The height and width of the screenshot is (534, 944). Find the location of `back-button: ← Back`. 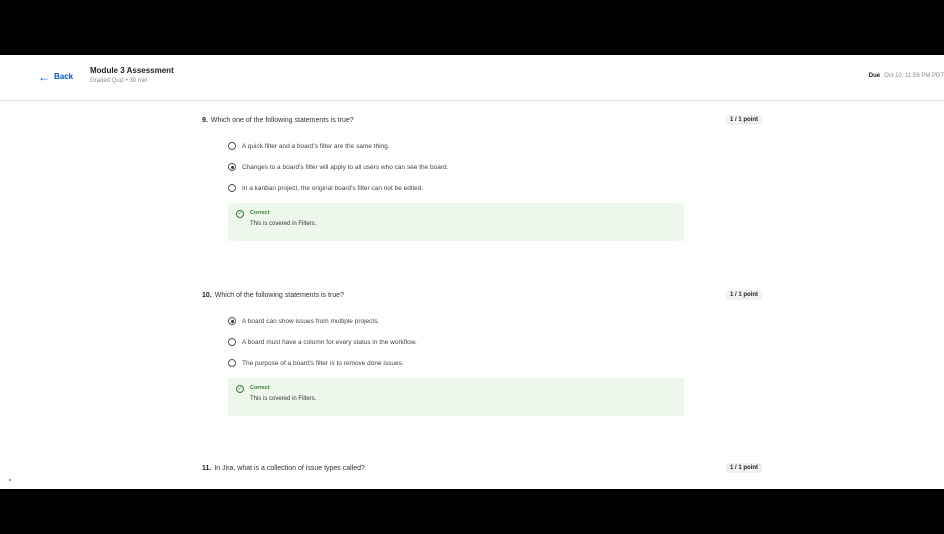

back-button: ← Back is located at coordinates (56, 76).